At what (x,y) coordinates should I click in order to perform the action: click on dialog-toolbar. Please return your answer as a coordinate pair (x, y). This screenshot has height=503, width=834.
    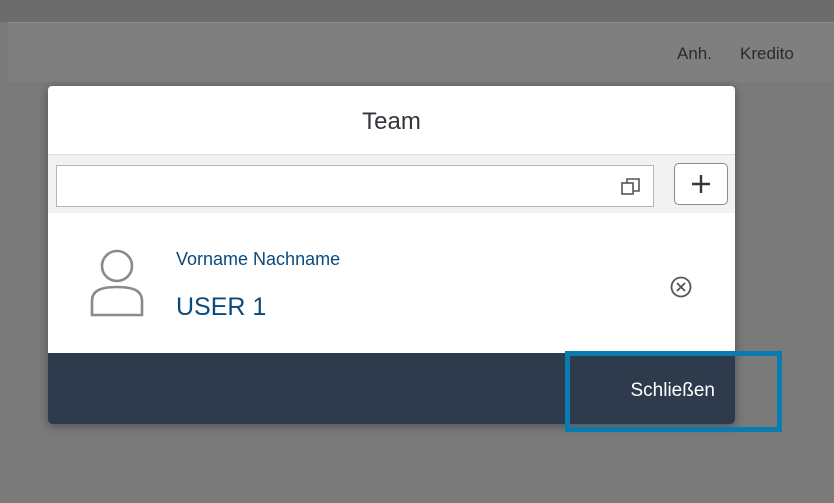
    Looking at the image, I should click on (391, 183).